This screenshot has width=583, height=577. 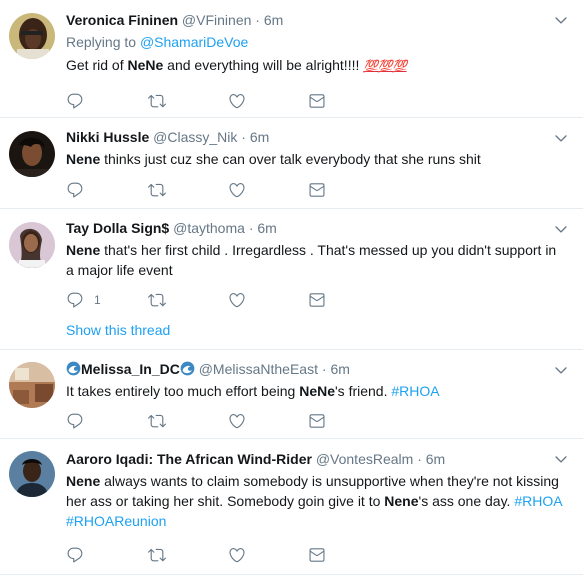 What do you see at coordinates (195, 137) in the screenshot?
I see `user-handle: @Classy_Nik` at bounding box center [195, 137].